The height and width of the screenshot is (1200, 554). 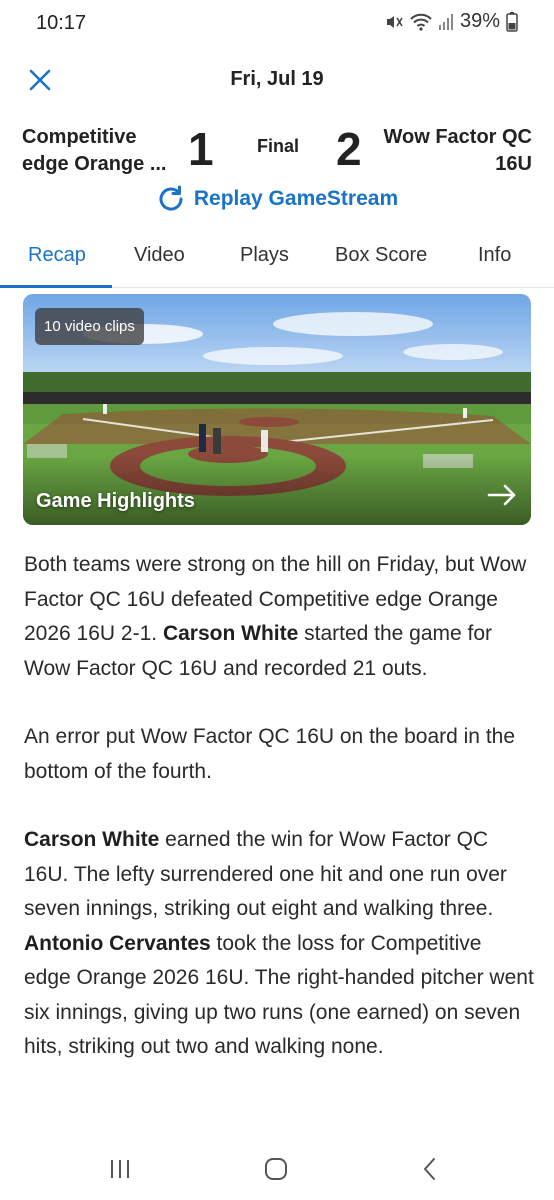 I want to click on video-clips-badge: 10 video clips, so click(x=89, y=326).